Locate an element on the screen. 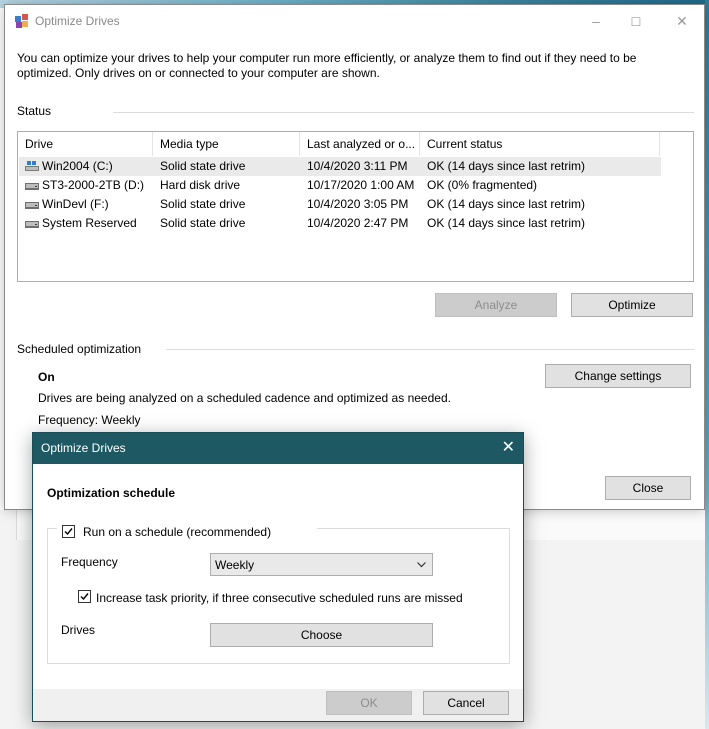 The width and height of the screenshot is (709, 729). column-header-current-status: Current status is located at coordinates (540, 144).